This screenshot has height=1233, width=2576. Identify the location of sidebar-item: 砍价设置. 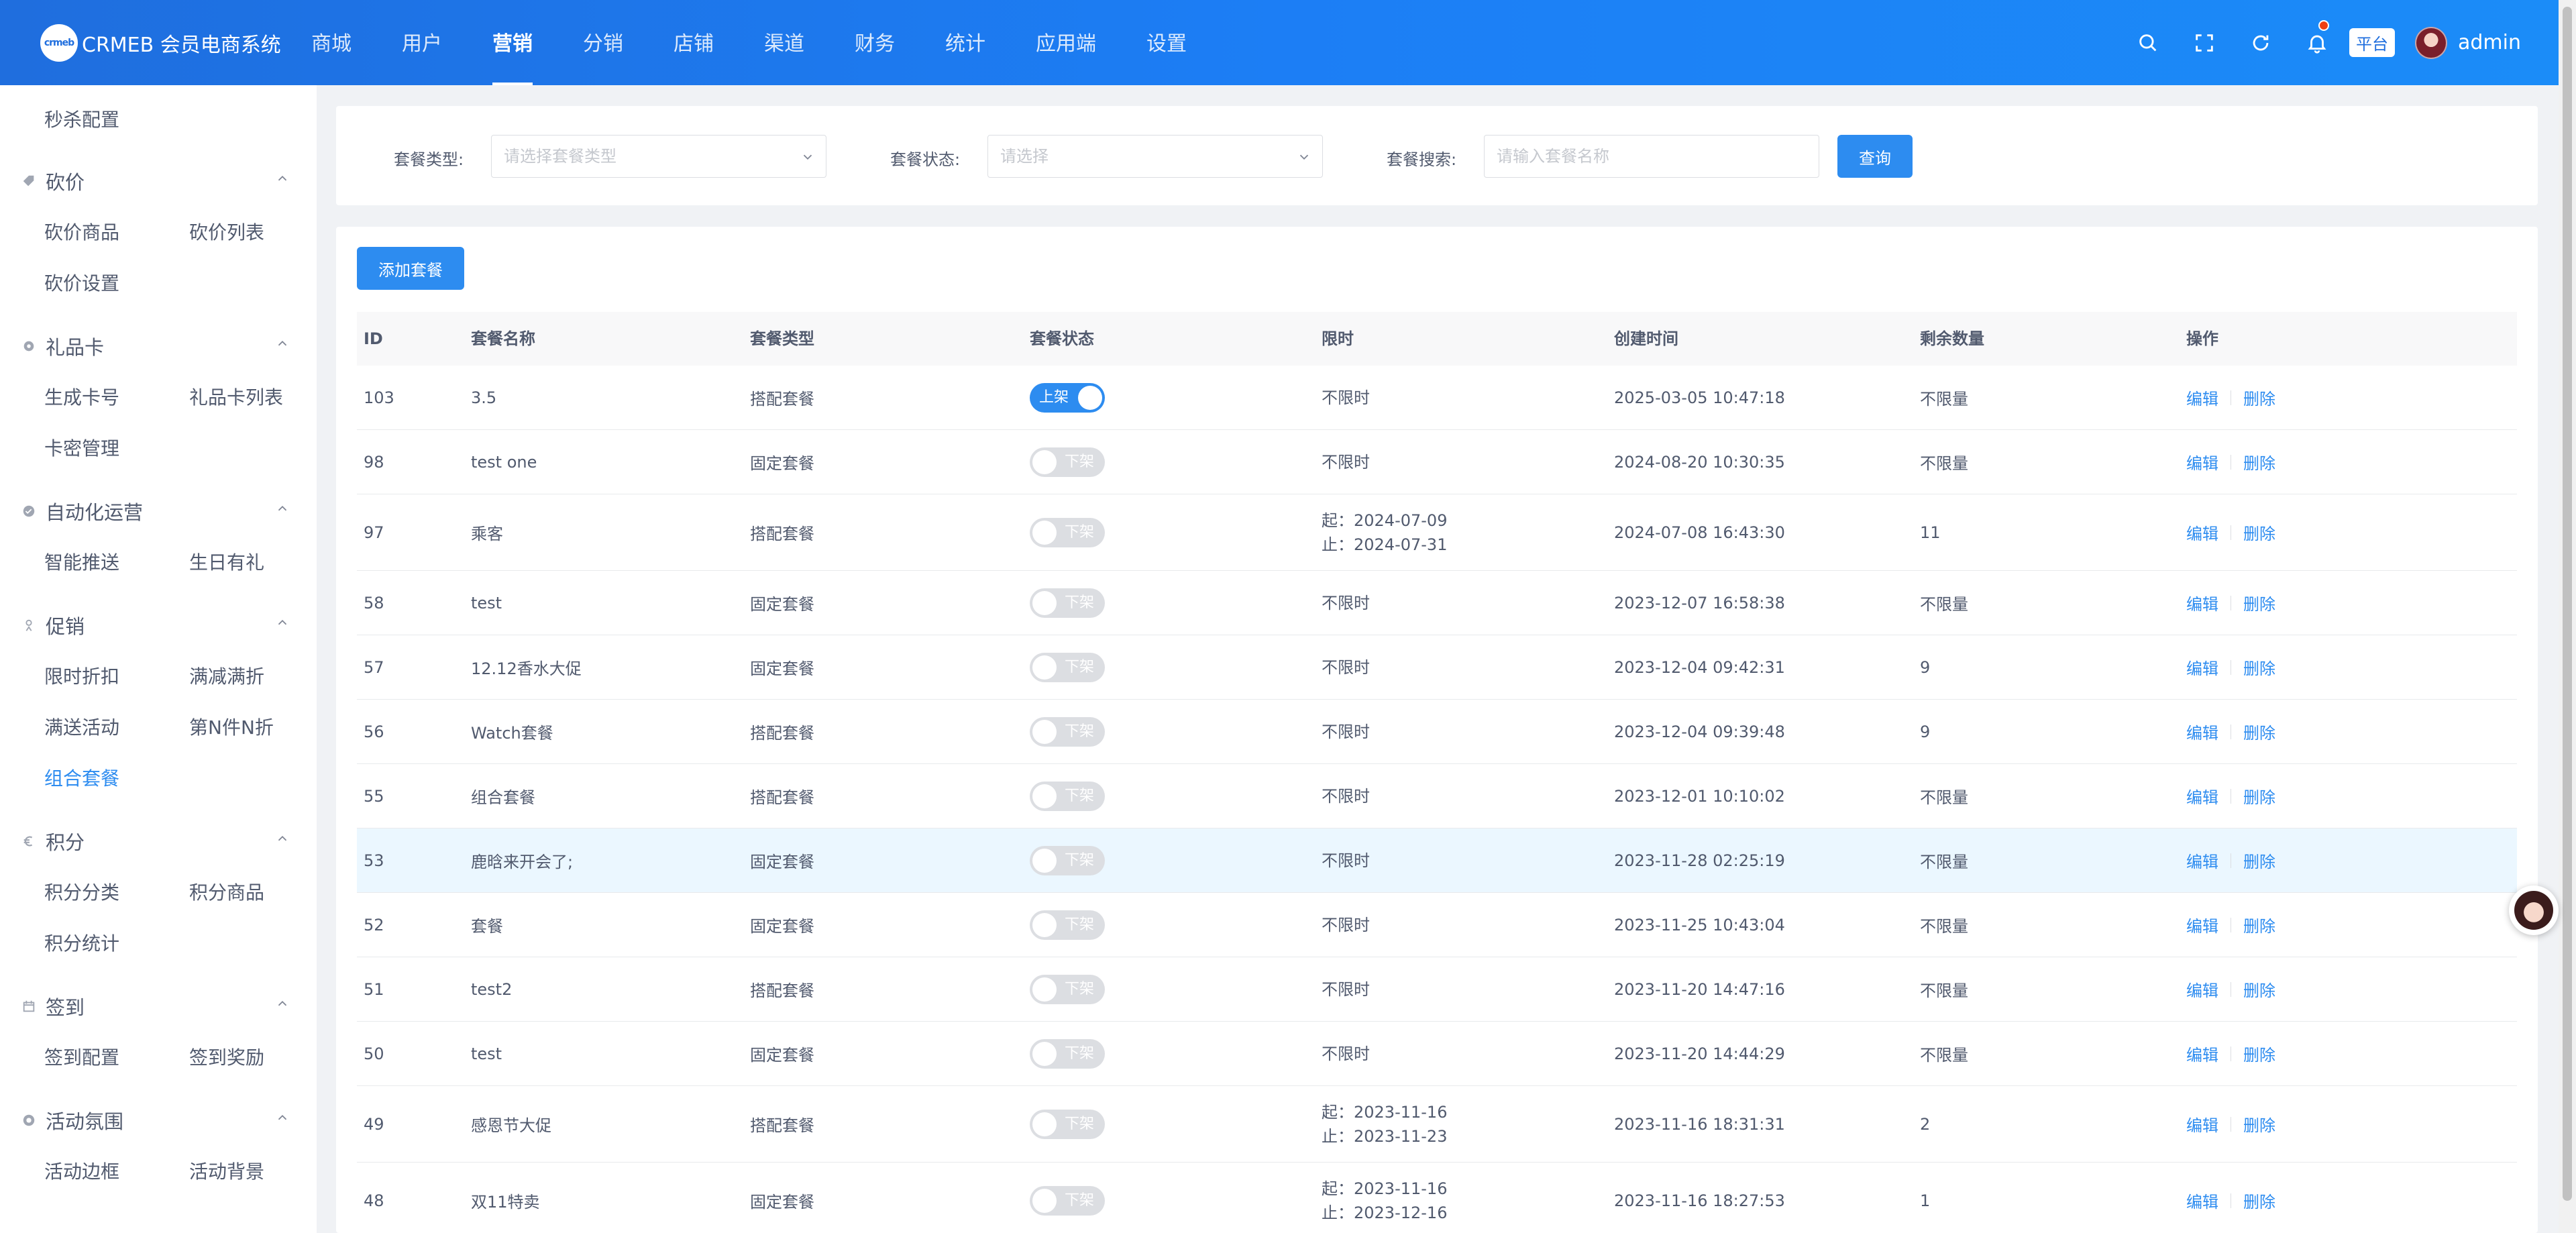
(81, 282).